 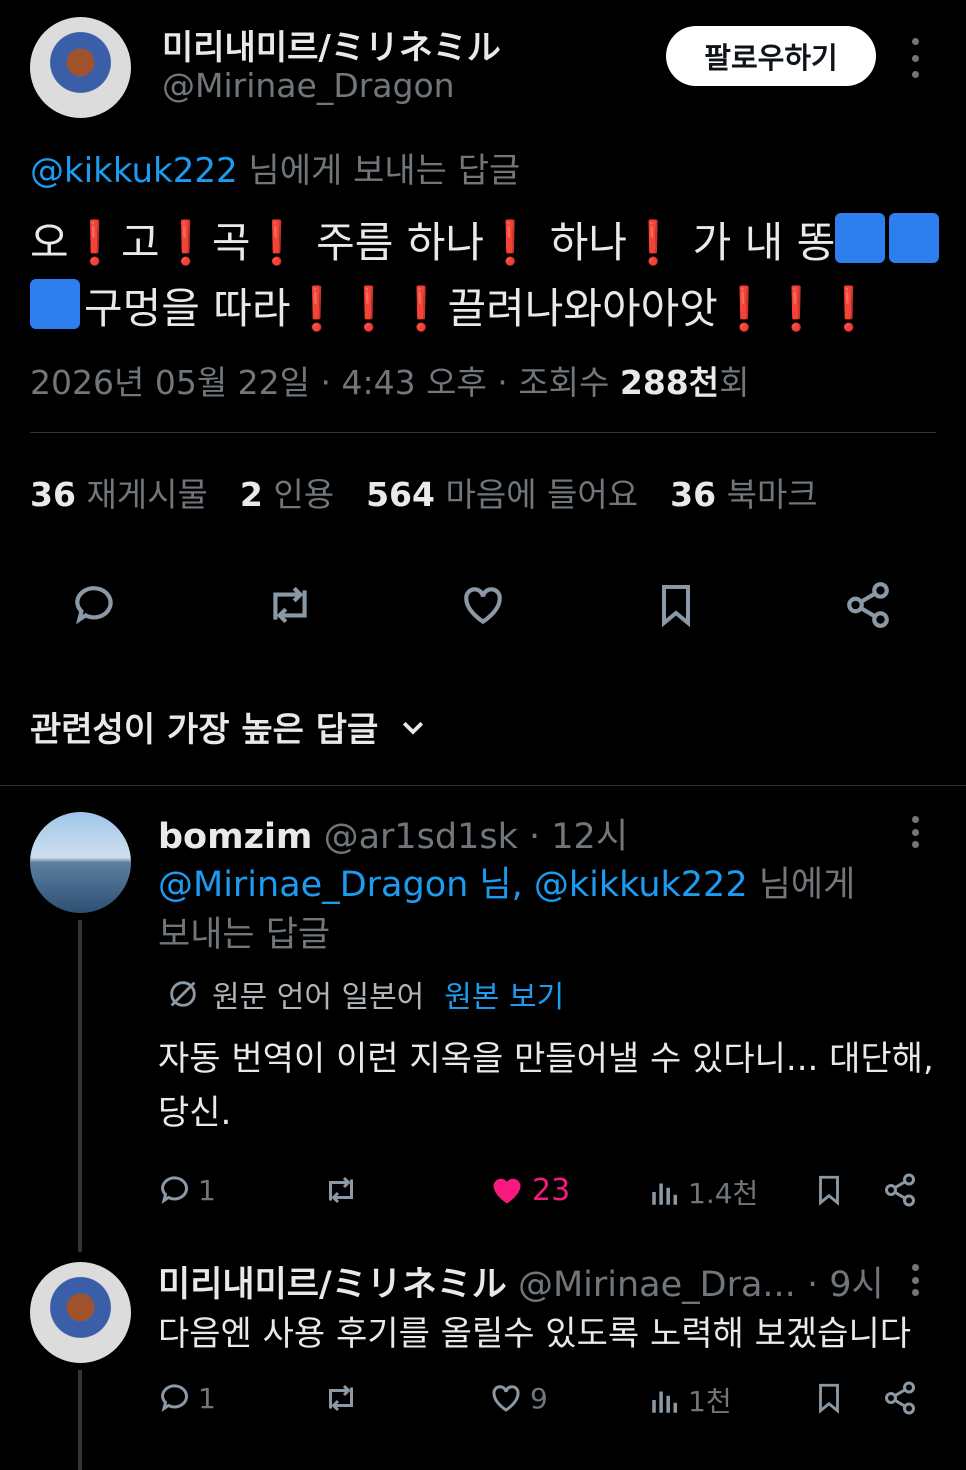 What do you see at coordinates (80, 67) in the screenshot?
I see `author-avatar` at bounding box center [80, 67].